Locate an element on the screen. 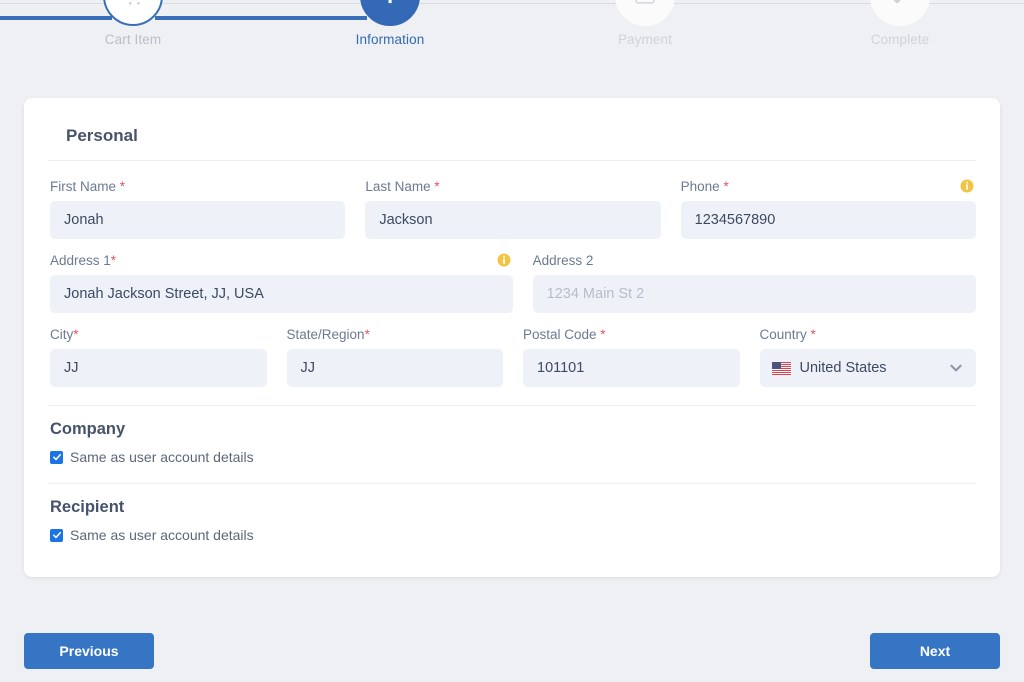 The height and width of the screenshot is (682, 1024). field-last-name: Last Name * is located at coordinates (513, 209).